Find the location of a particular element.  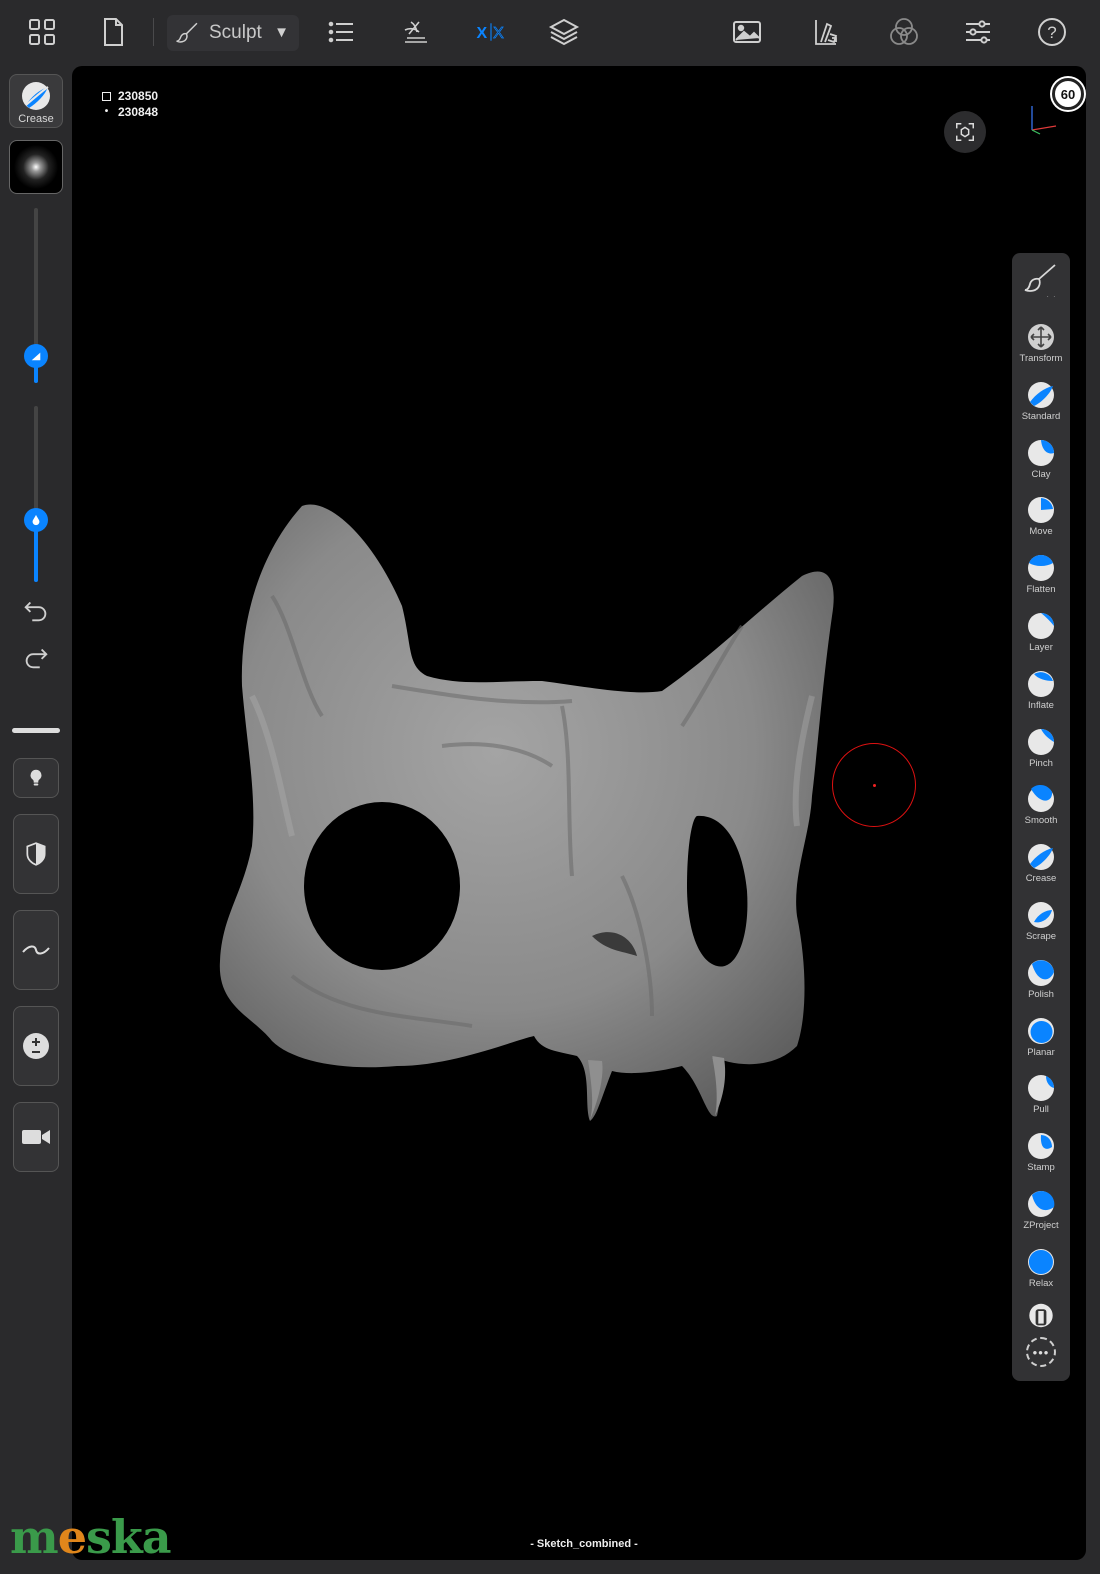

focus-icon is located at coordinates (965, 132).